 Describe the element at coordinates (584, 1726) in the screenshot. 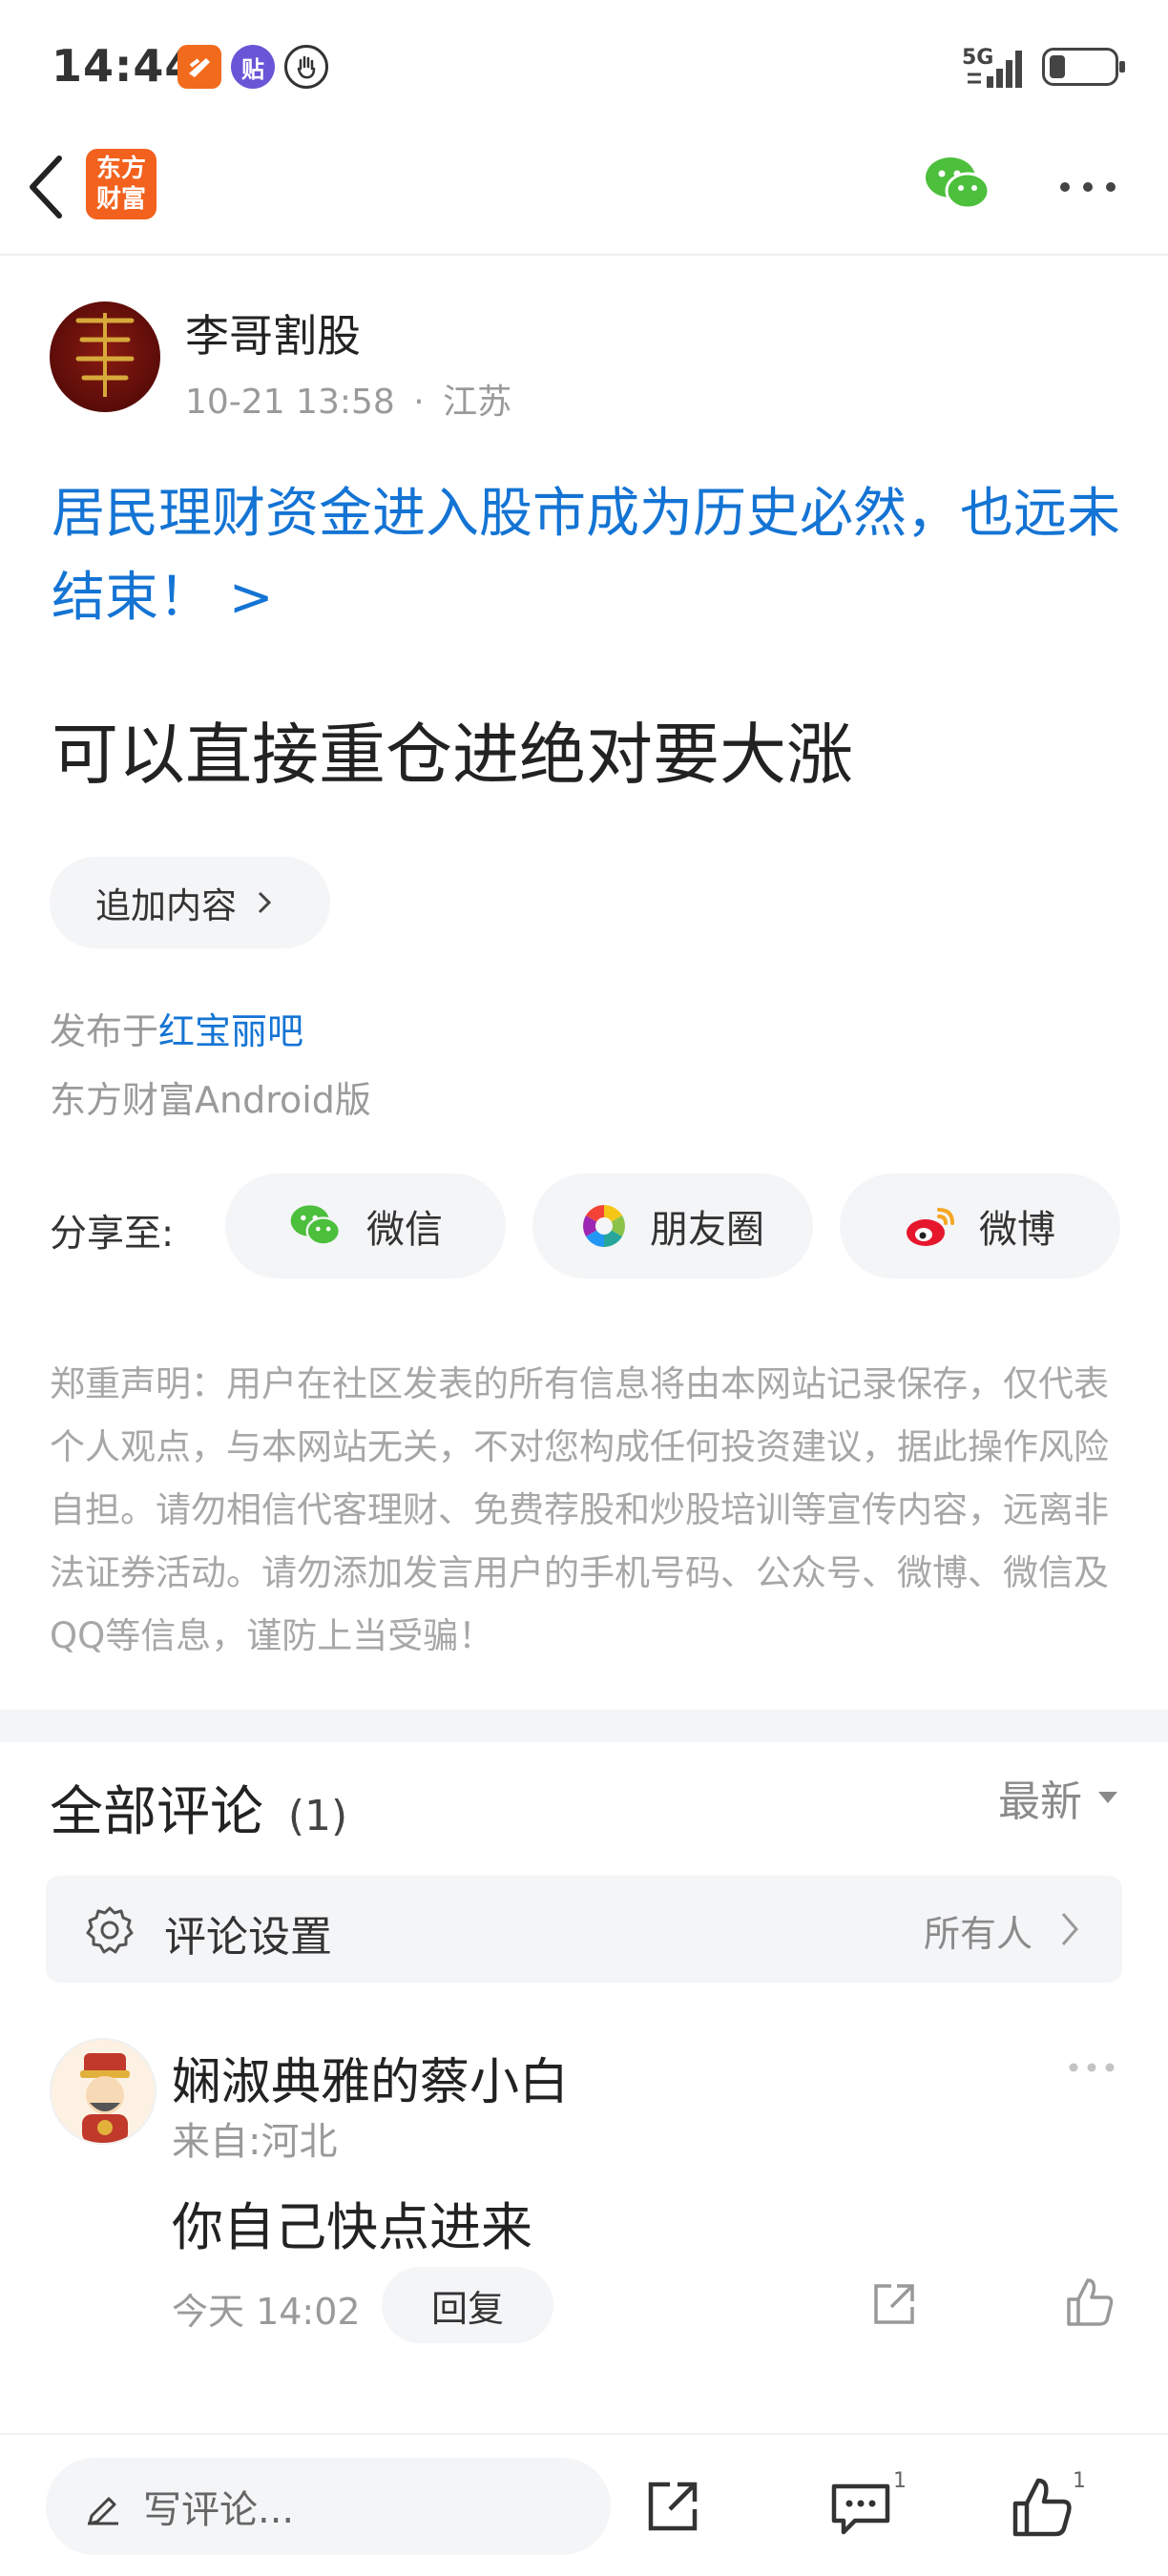

I see `section-divider` at that location.